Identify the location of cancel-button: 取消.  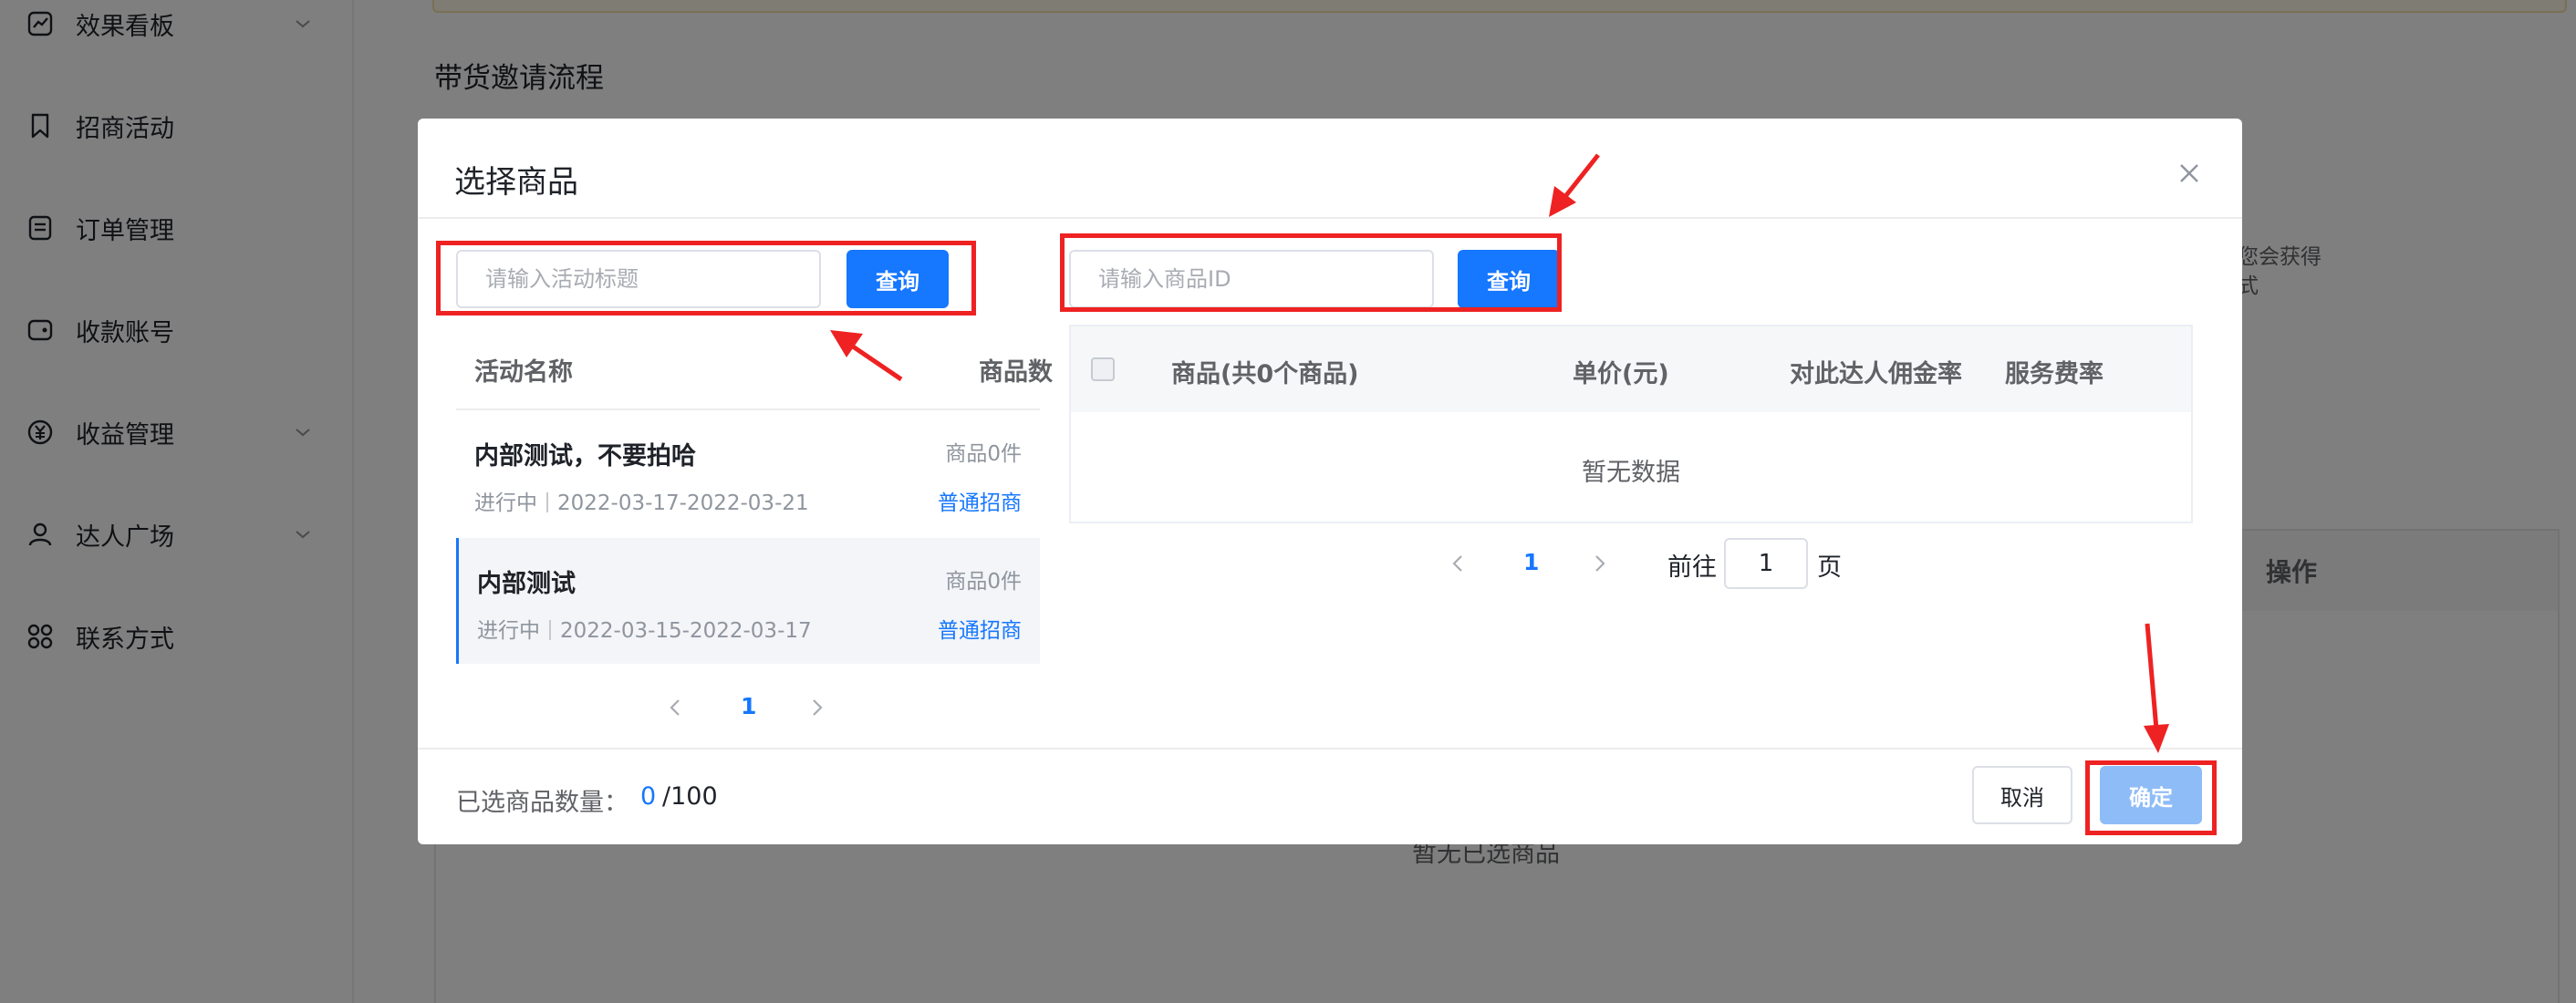
(2022, 795).